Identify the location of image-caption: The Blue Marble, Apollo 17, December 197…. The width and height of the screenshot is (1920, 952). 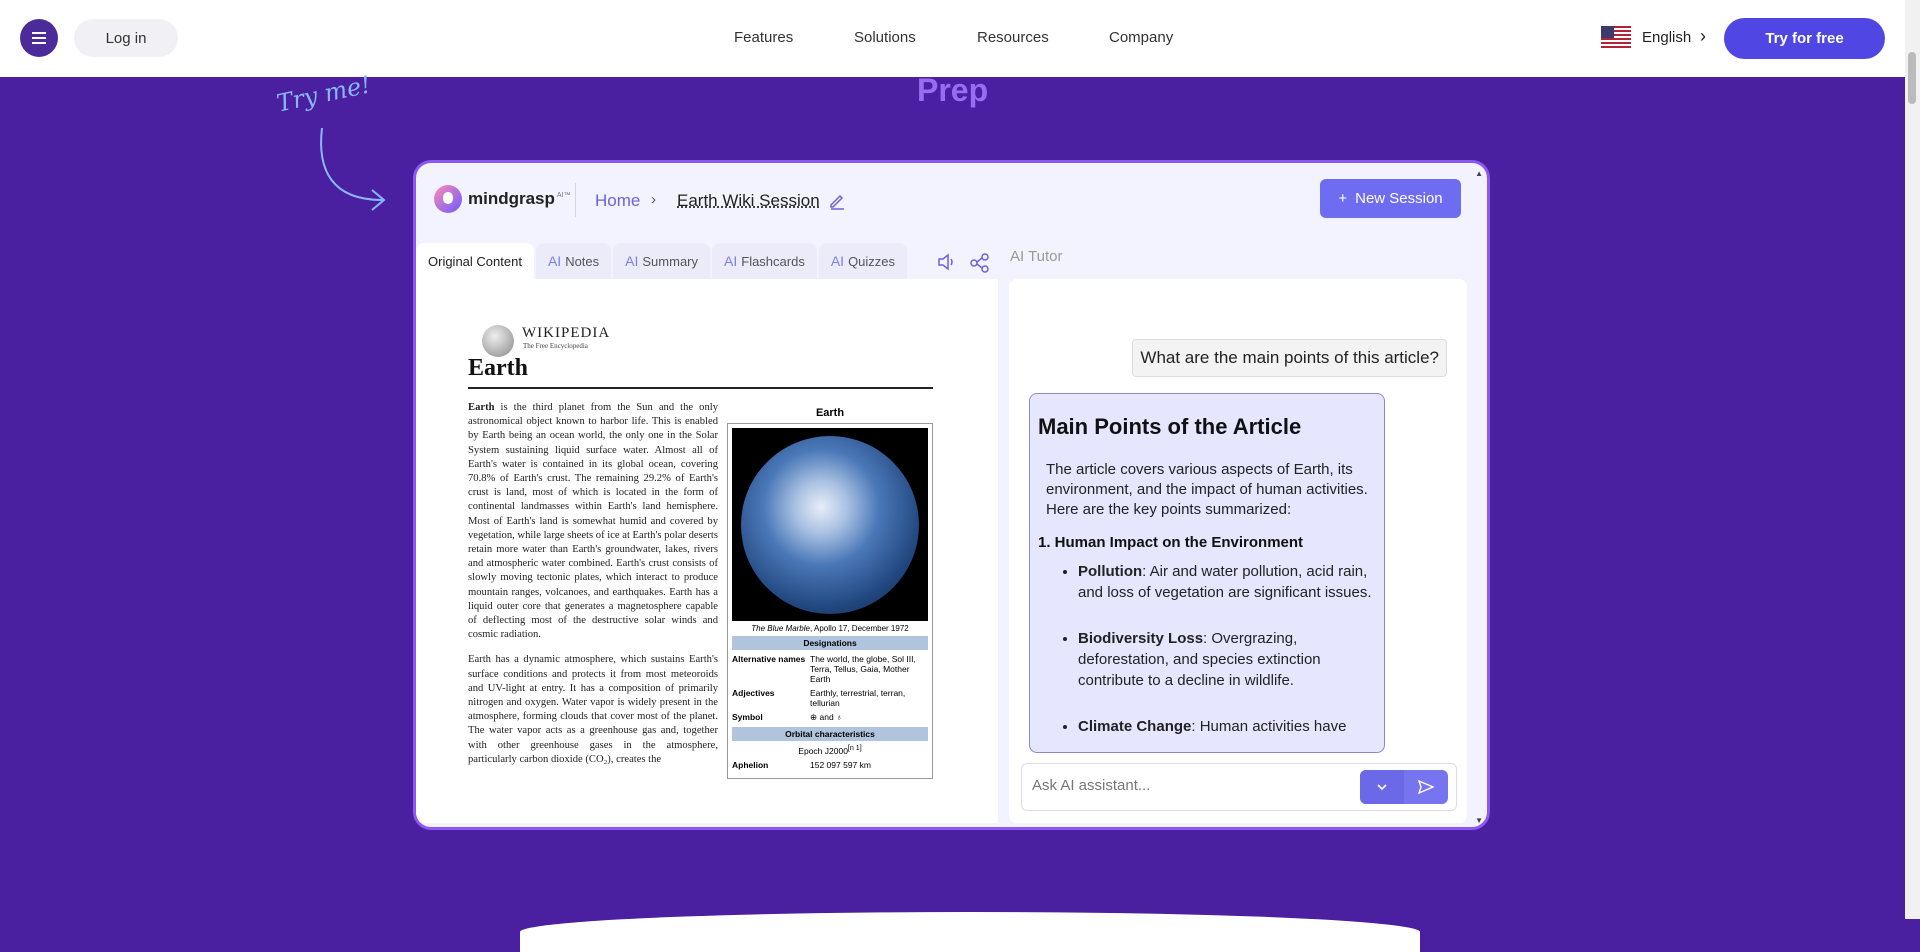
(830, 628).